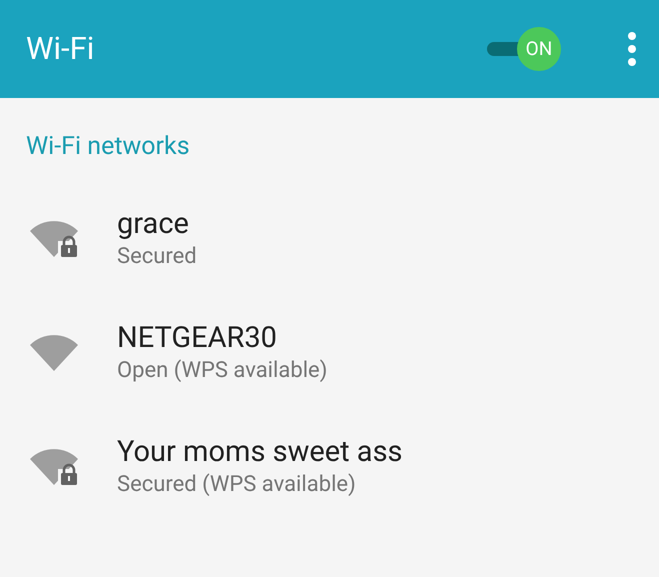 The height and width of the screenshot is (577, 659). What do you see at coordinates (197, 338) in the screenshot?
I see `network-name: NETGEAR30` at bounding box center [197, 338].